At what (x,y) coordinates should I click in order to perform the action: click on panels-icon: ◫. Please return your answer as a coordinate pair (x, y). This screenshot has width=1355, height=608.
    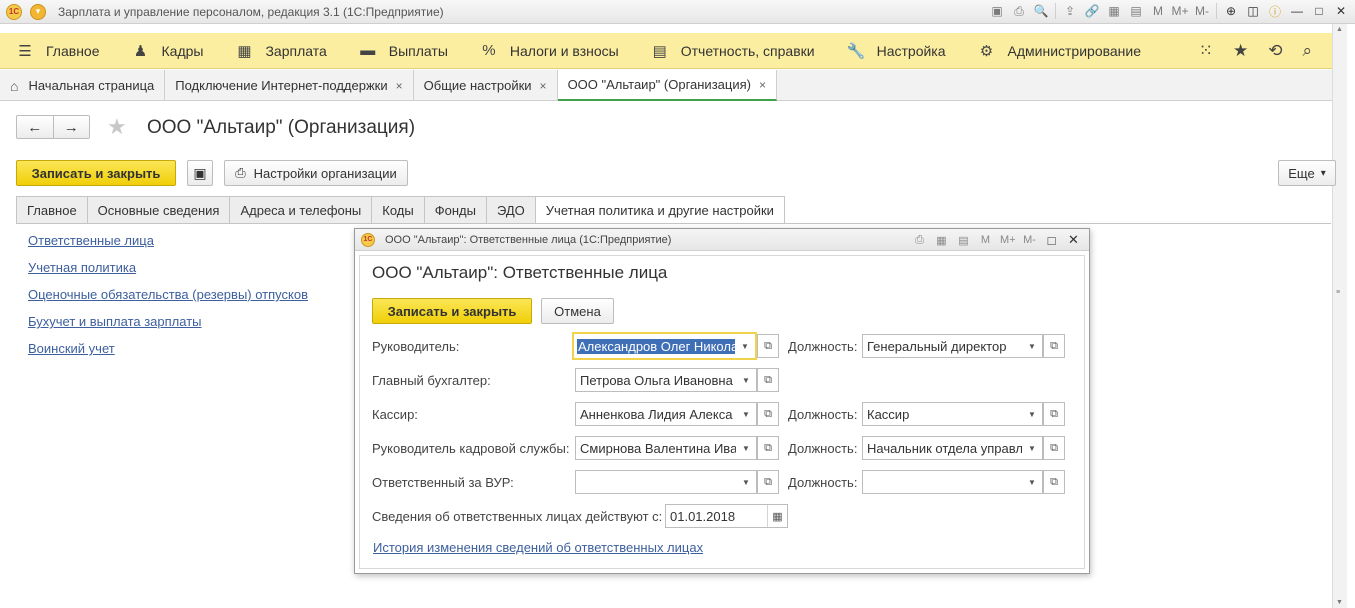
    Looking at the image, I should click on (1253, 11).